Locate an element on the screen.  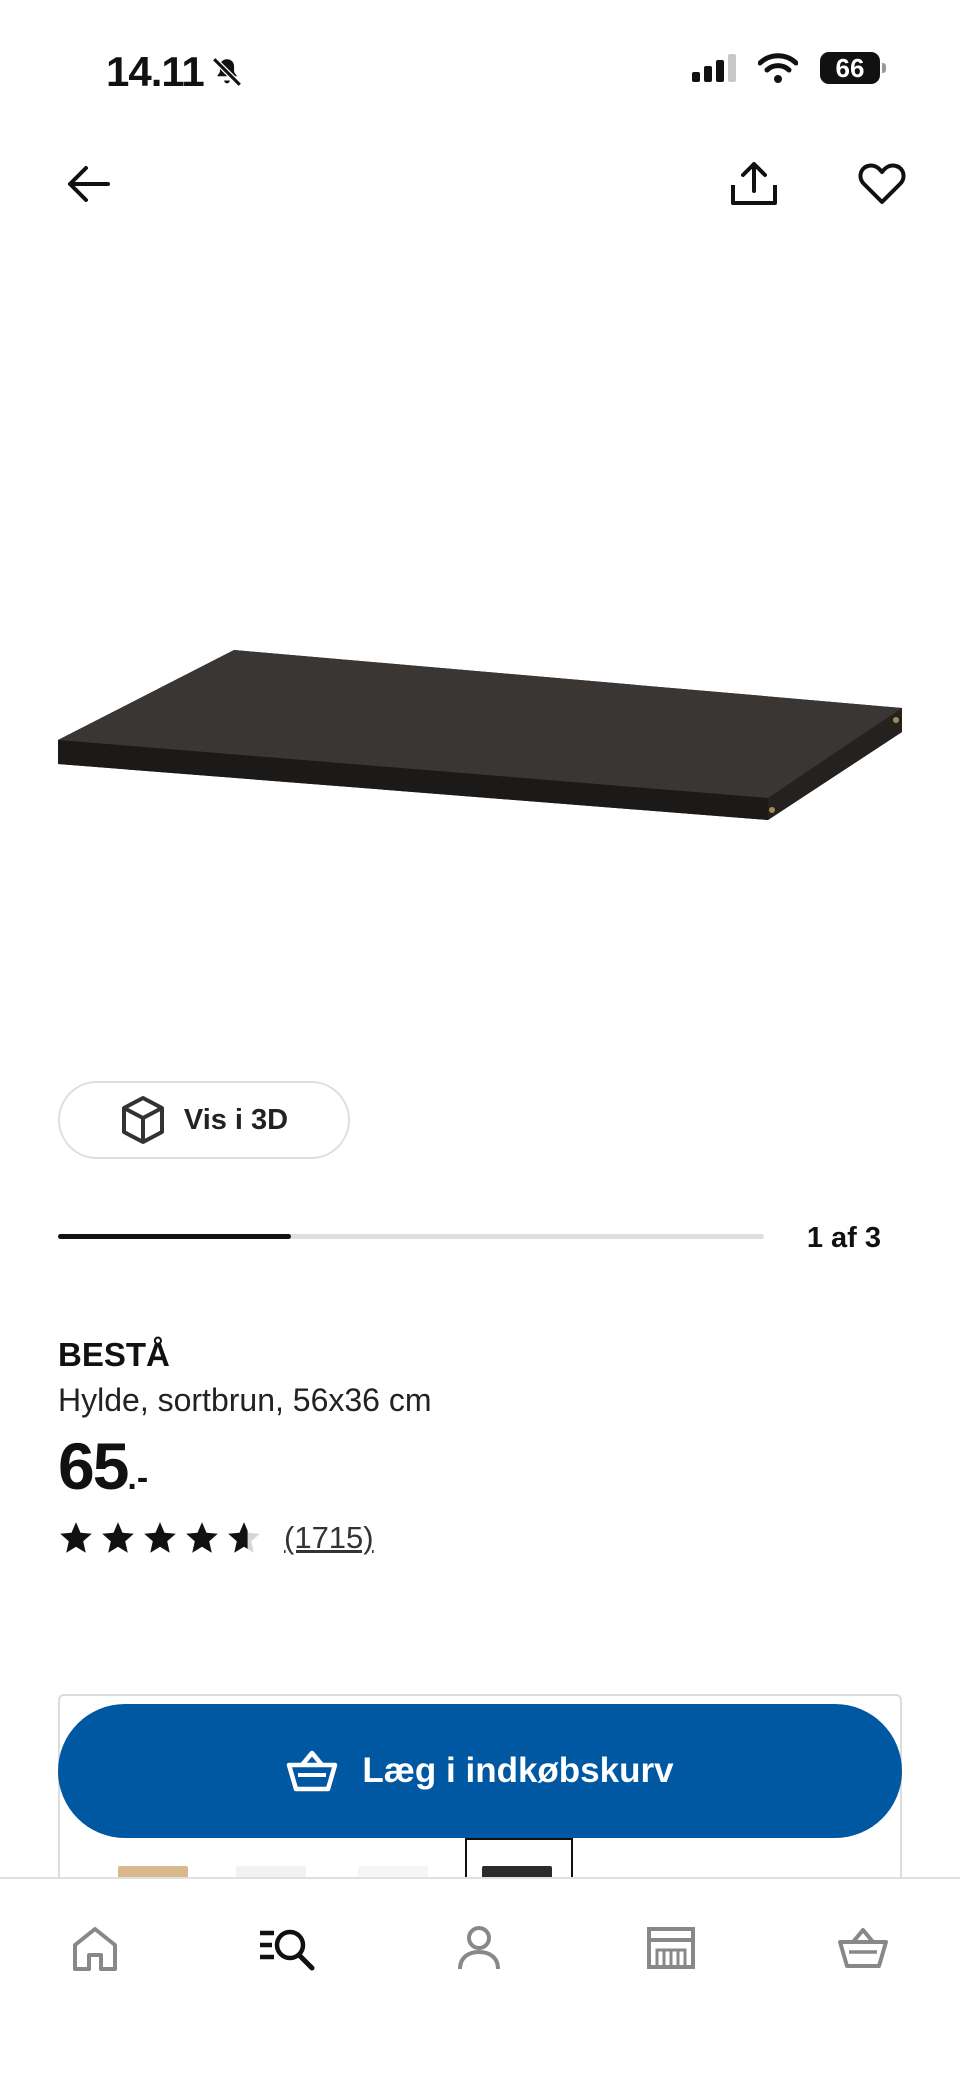
battery-indicator: 66 is located at coordinates (853, 68).